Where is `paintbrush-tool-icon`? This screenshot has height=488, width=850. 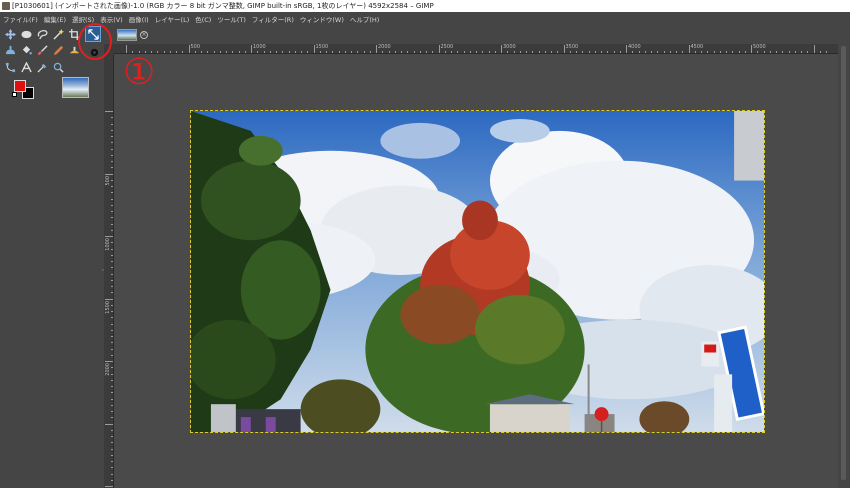
paintbrush-tool-icon is located at coordinates (42, 50).